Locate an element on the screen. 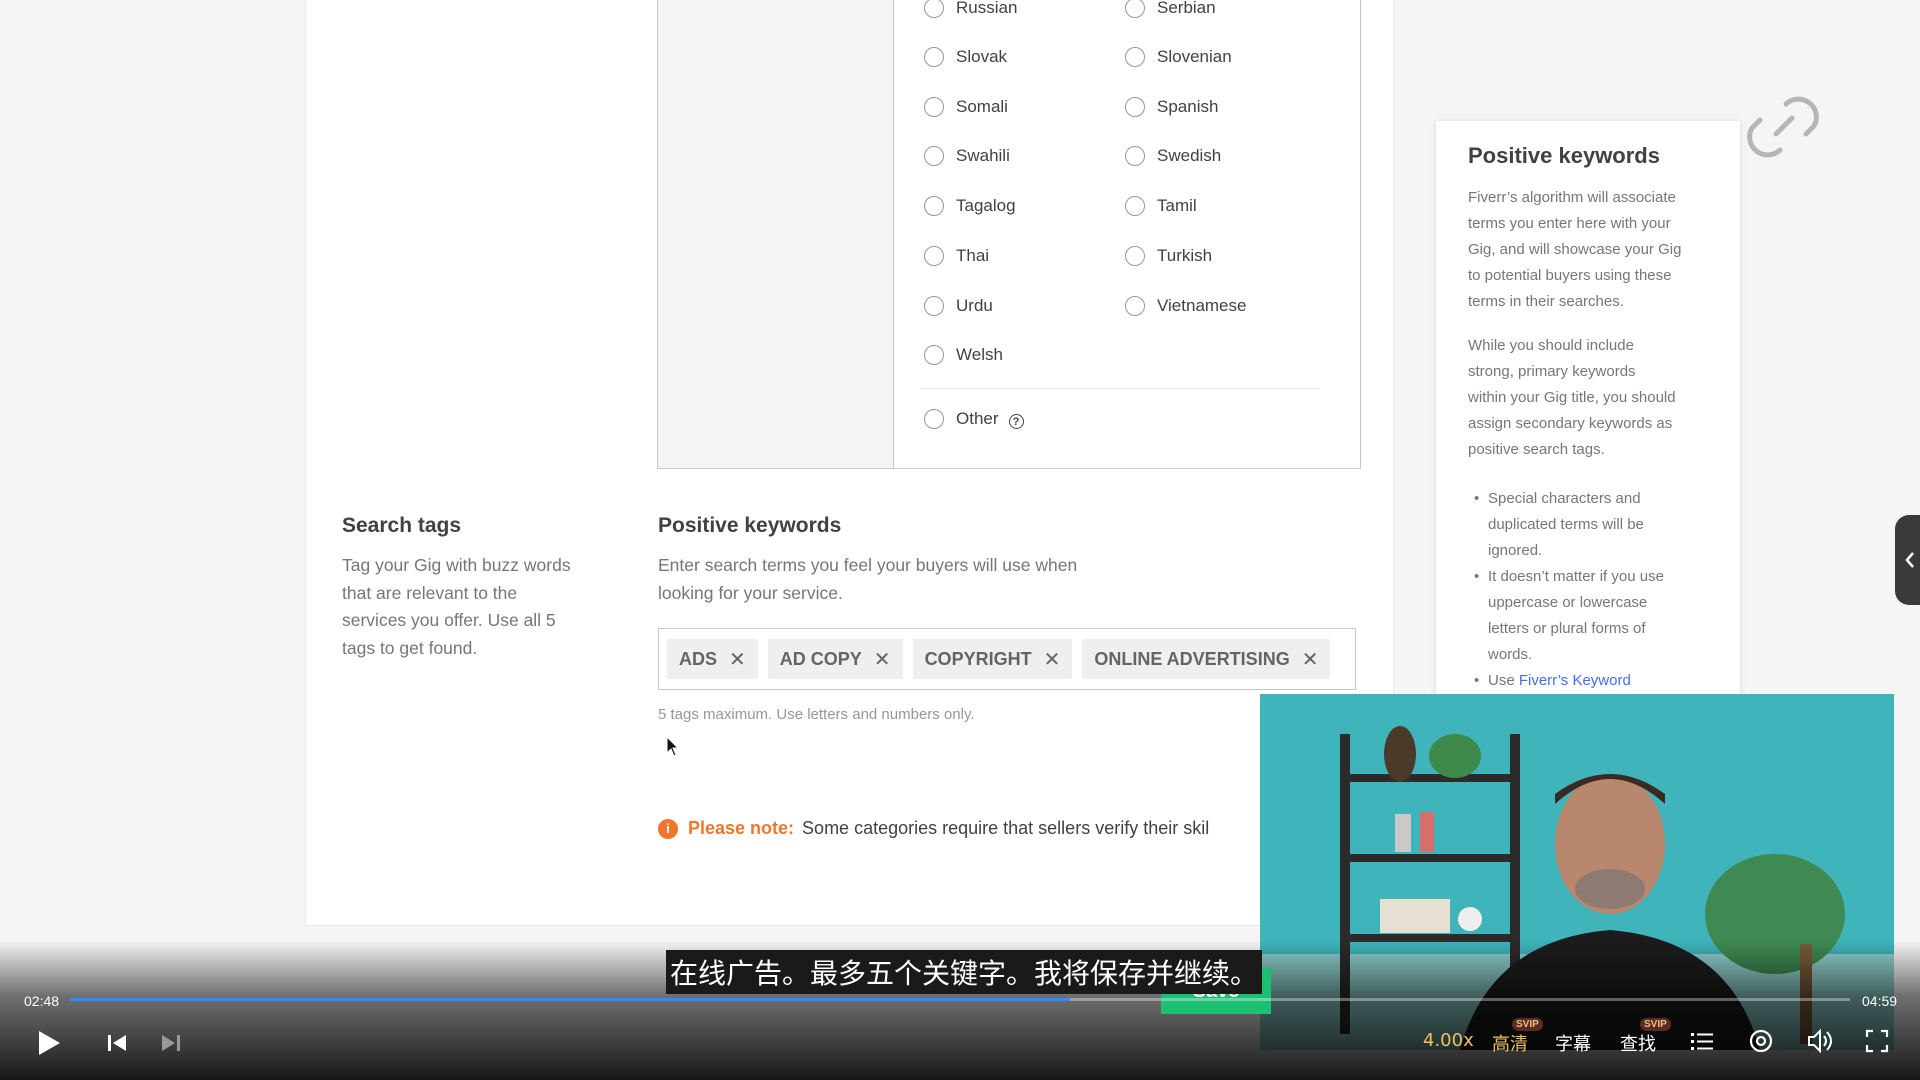  language-option: Thai is located at coordinates (956, 256).